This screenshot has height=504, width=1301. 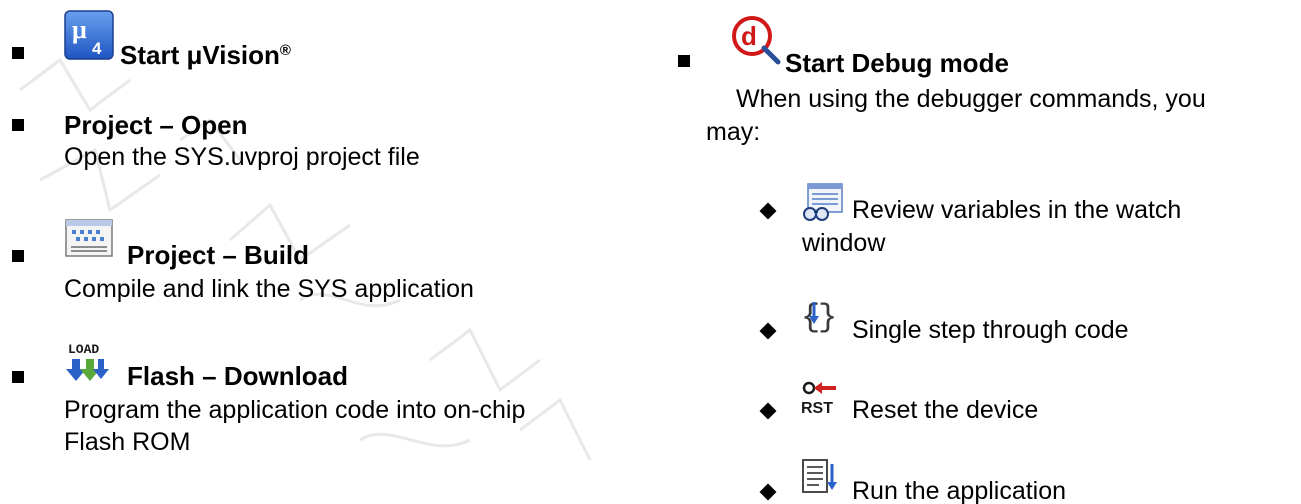 What do you see at coordinates (89, 238) in the screenshot?
I see `build-icon` at bounding box center [89, 238].